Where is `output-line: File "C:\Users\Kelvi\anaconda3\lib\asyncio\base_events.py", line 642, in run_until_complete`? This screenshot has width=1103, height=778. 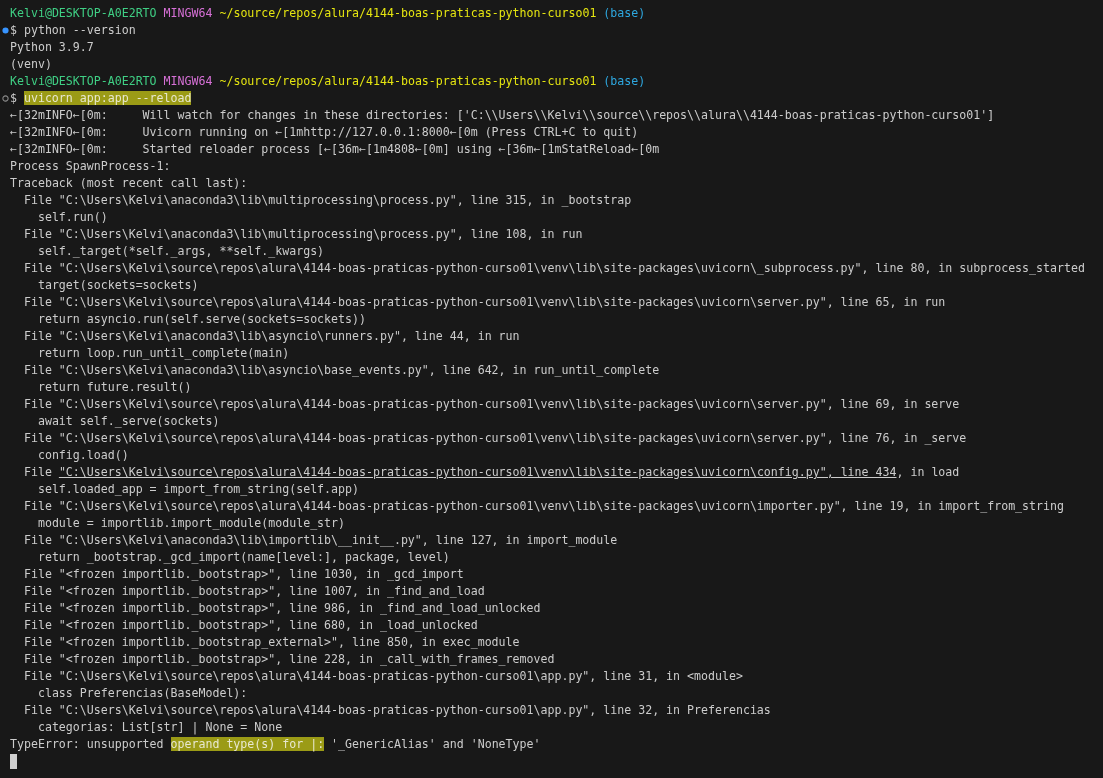
output-line: File "C:\Users\Kelvi\anaconda3\lib\asyncio\base_events.py", line 642, in run_until_complete is located at coordinates (341, 370).